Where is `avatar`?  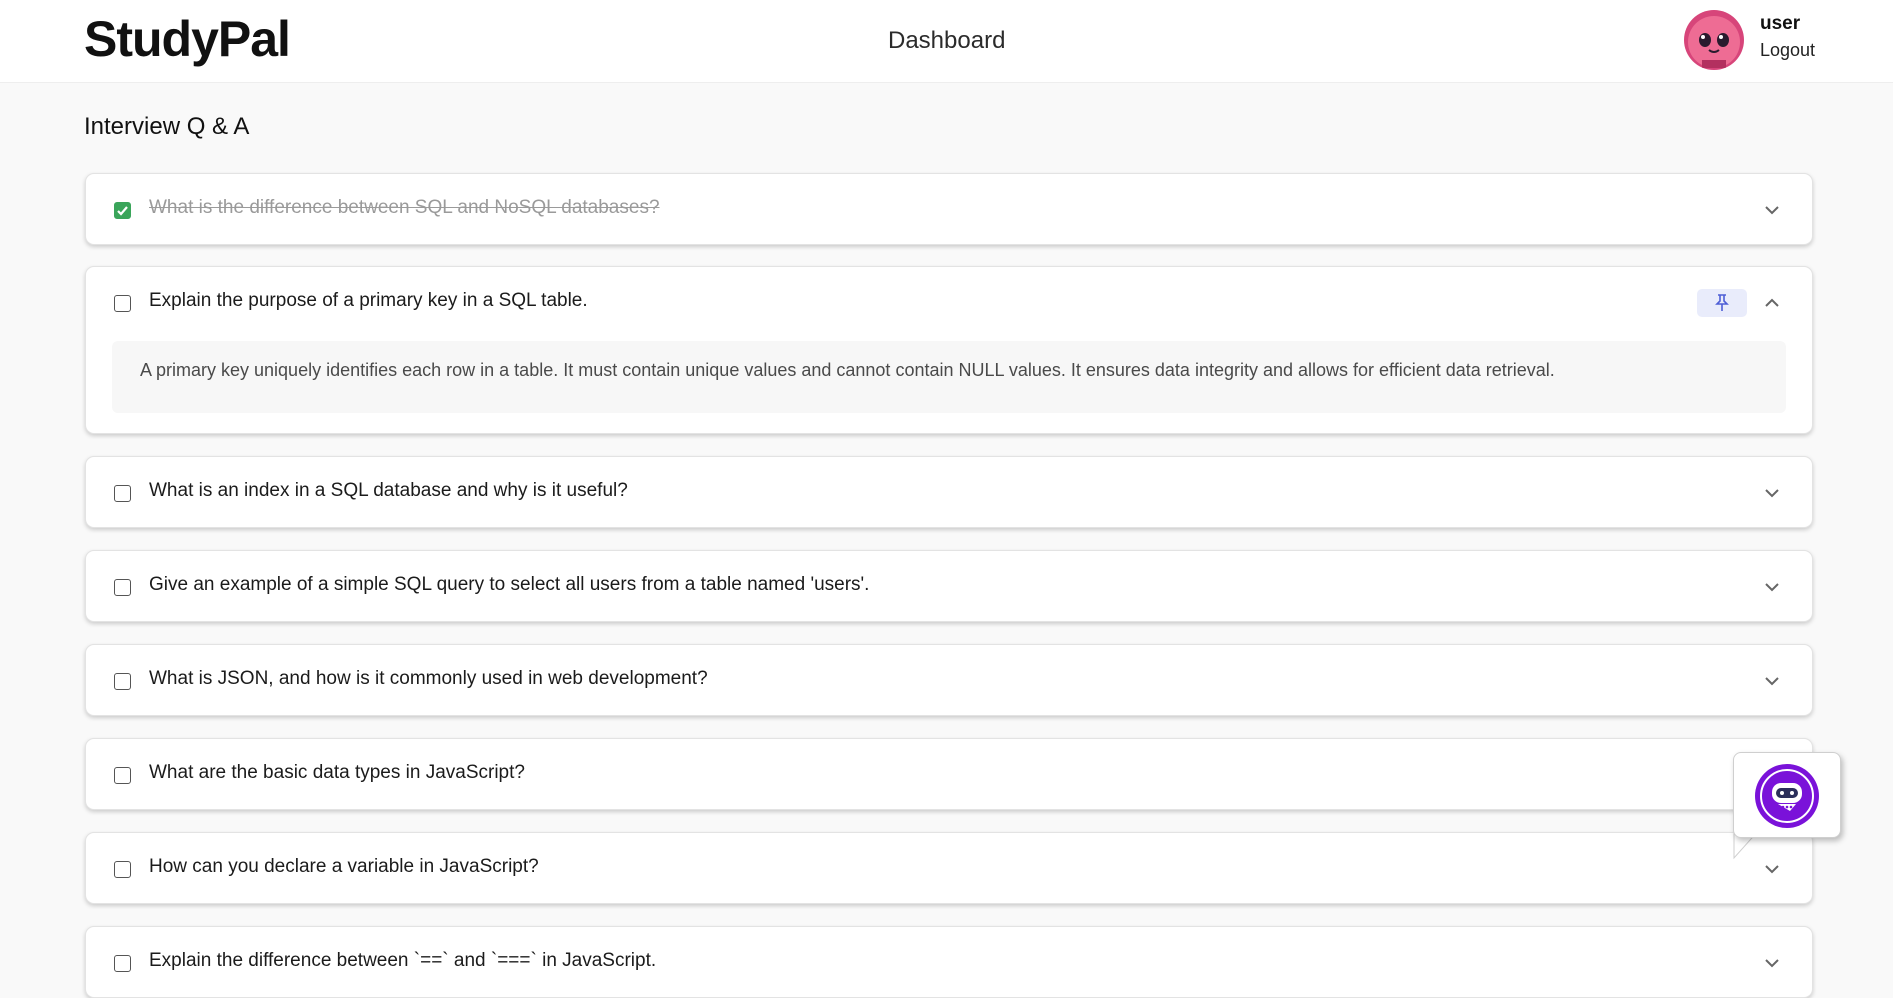
avatar is located at coordinates (1714, 40).